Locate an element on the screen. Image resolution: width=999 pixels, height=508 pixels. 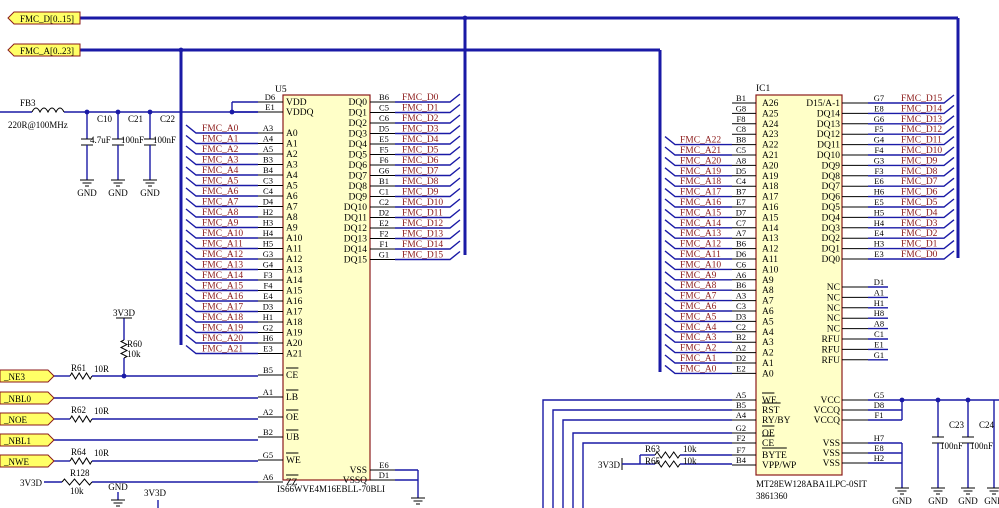
u5-pin-name: WE is located at coordinates (293, 461).